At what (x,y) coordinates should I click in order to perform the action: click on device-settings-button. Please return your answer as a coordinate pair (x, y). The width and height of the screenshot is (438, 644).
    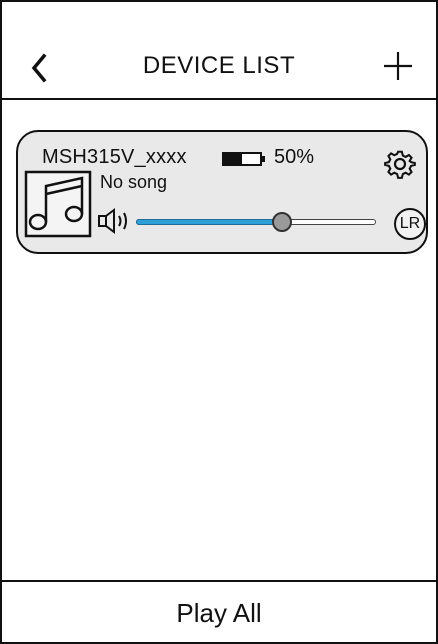
    Looking at the image, I should click on (400, 164).